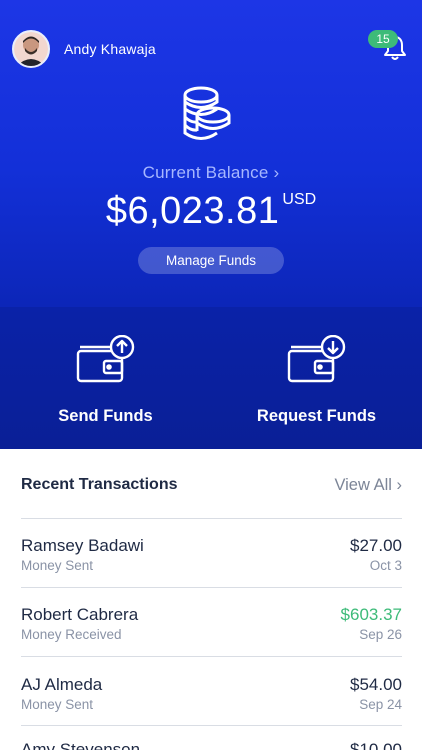 The height and width of the screenshot is (750, 422). I want to click on balance-currency: USD, so click(299, 199).